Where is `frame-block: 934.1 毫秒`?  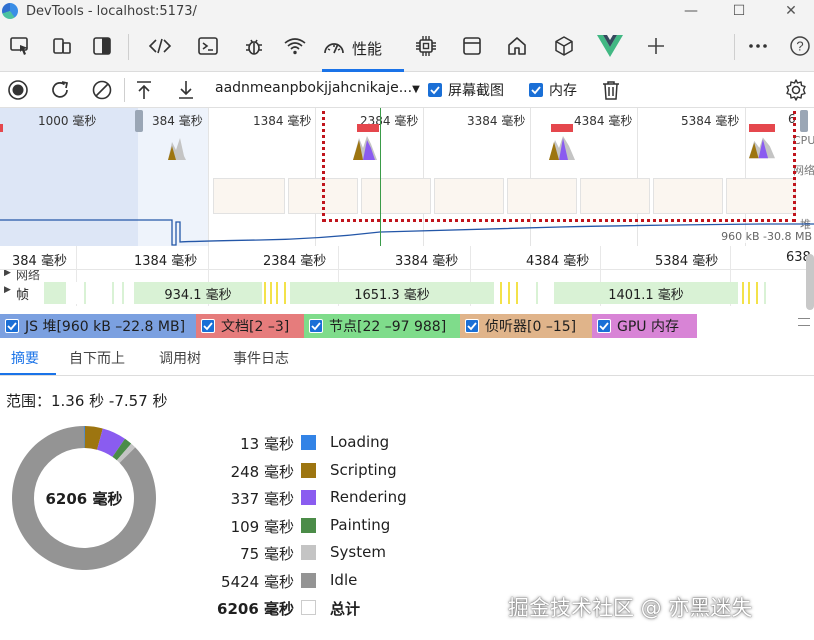
frame-block: 934.1 毫秒 is located at coordinates (198, 293).